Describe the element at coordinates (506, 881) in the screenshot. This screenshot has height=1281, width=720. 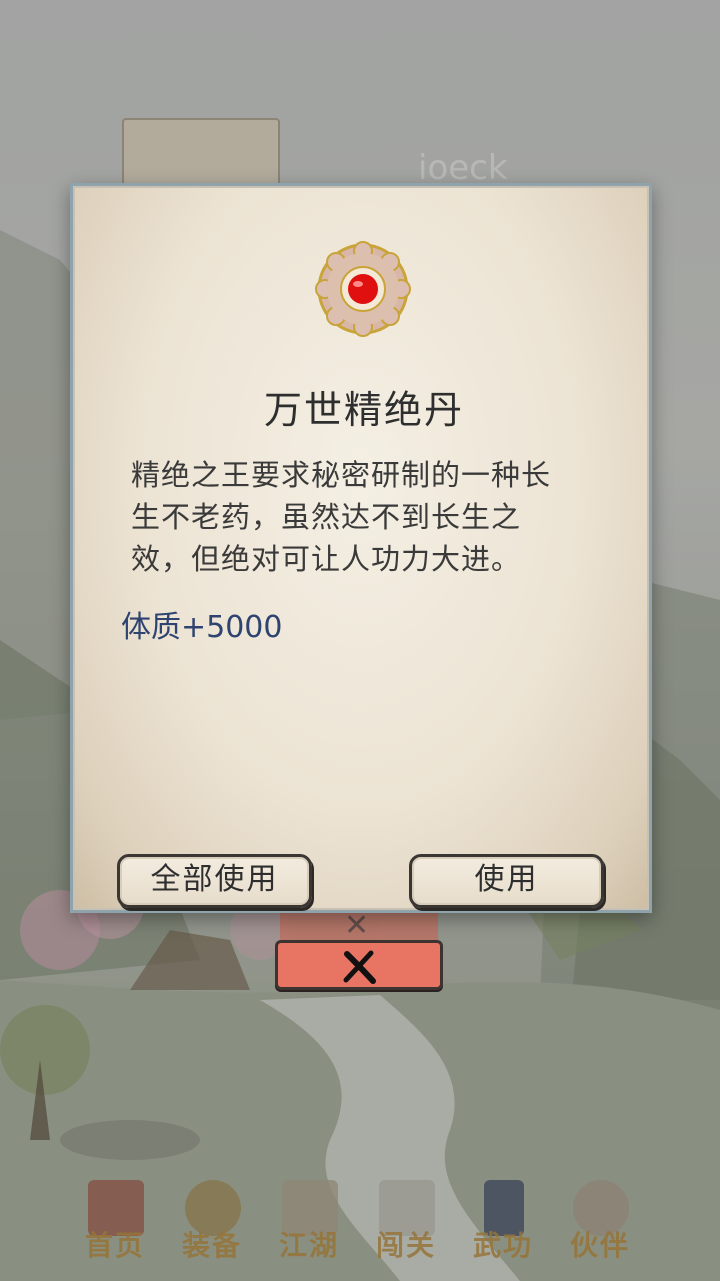
I see `use-button: 使用` at that location.